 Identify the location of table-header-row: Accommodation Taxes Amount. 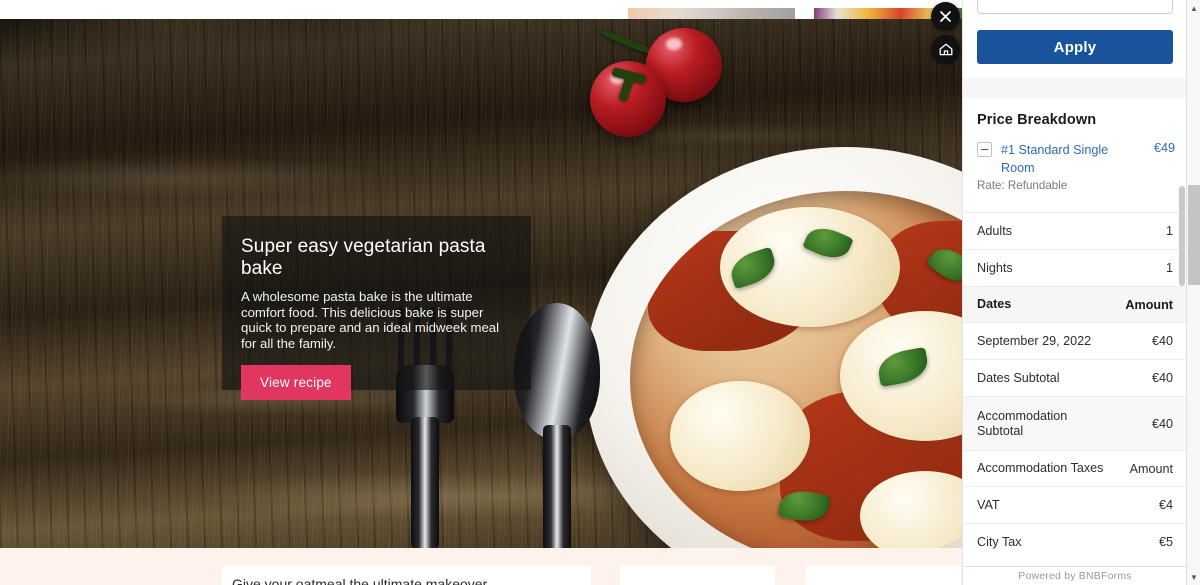
(1074, 468).